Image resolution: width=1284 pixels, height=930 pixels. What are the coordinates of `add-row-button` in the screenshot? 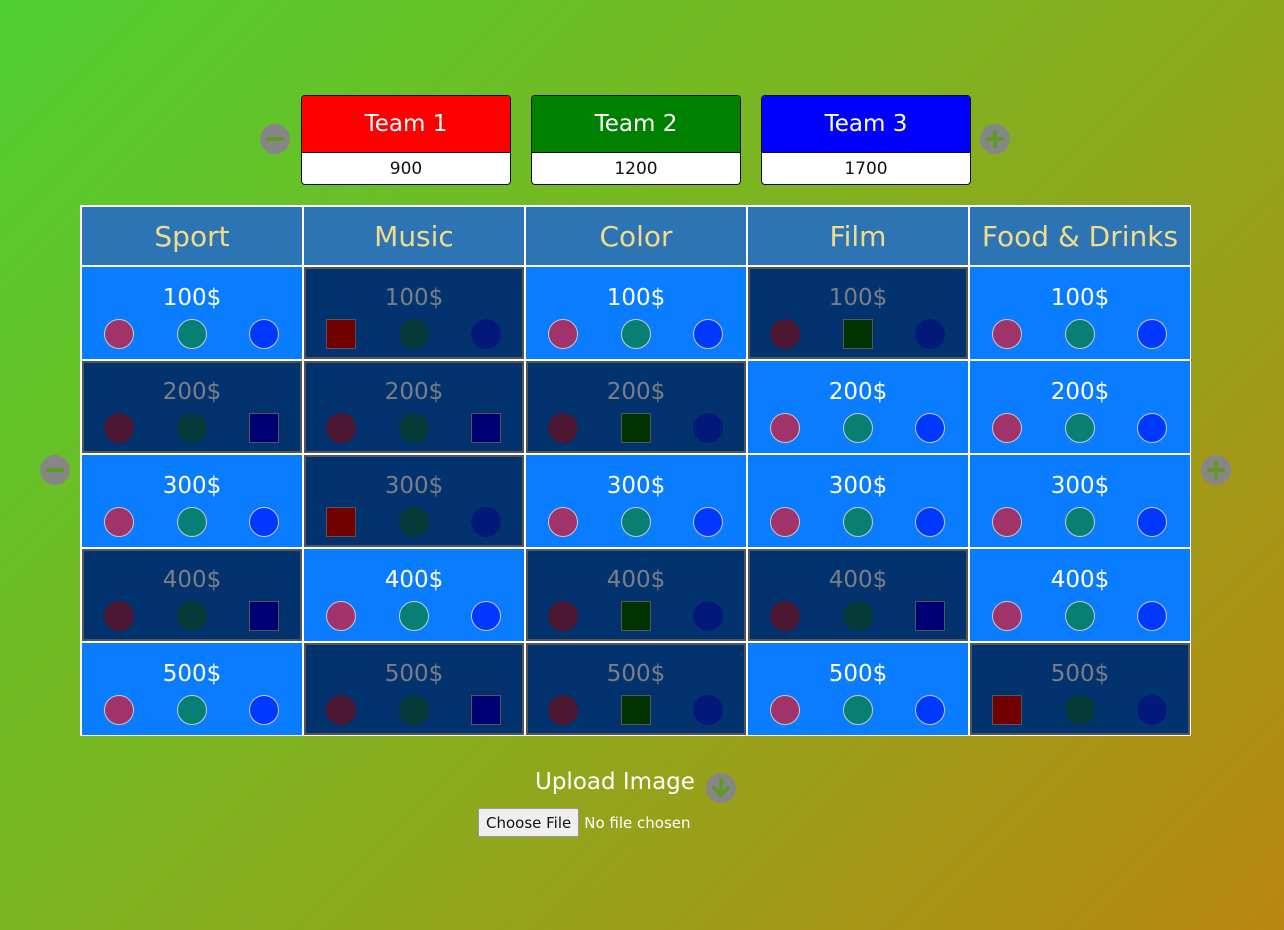 It's located at (1216, 470).